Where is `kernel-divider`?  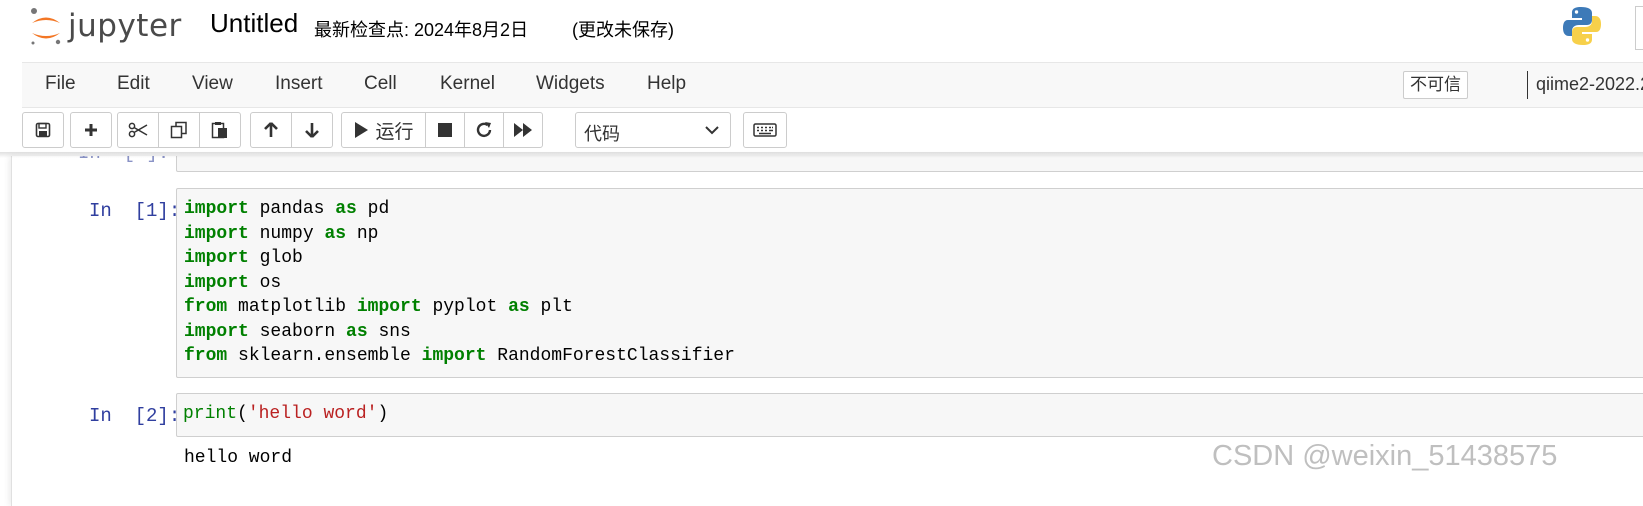
kernel-divider is located at coordinates (1527, 85).